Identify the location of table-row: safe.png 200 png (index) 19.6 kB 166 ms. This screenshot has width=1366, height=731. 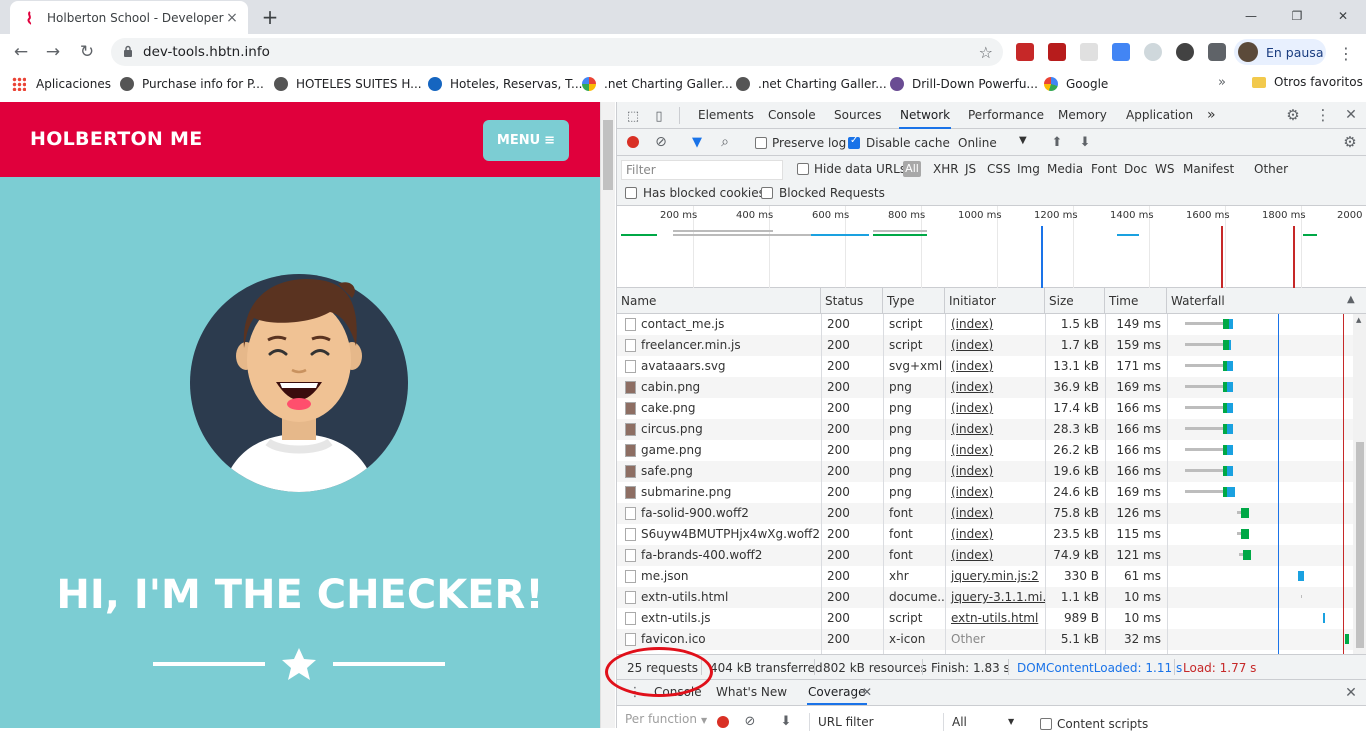
(985, 471).